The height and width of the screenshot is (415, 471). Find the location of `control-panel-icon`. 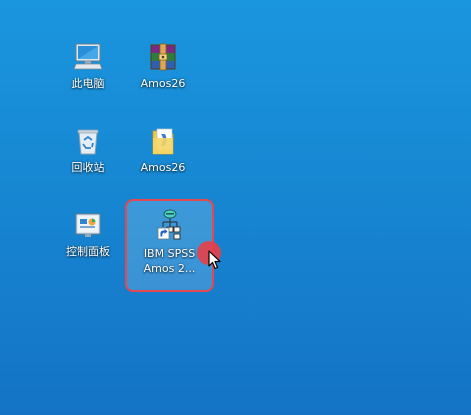

control-panel-icon is located at coordinates (88, 225).